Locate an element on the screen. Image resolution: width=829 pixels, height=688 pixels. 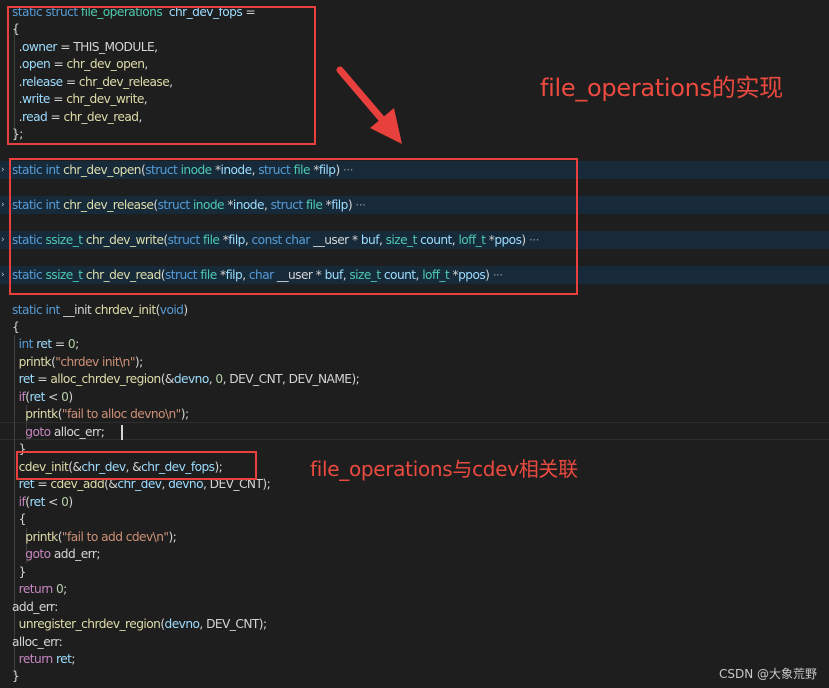
red-arrow-icon is located at coordinates (369, 105).